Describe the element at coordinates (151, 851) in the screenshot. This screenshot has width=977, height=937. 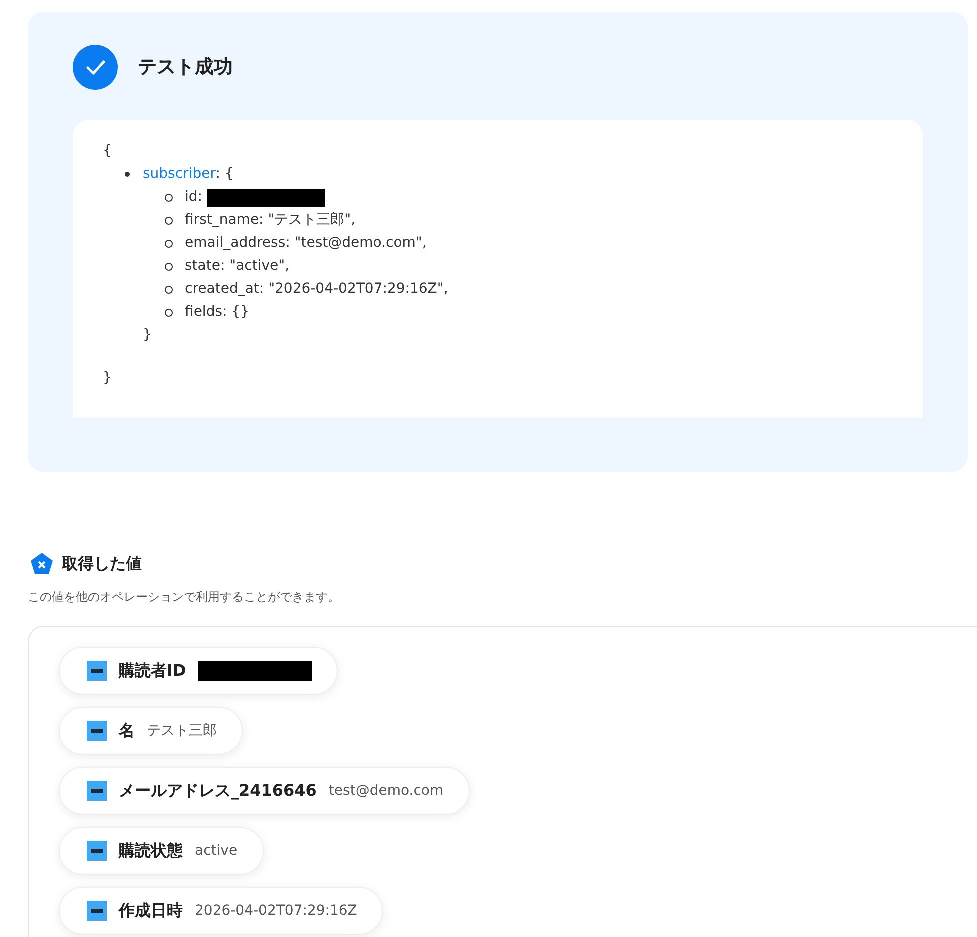
I see `value-name: 購読状態` at that location.